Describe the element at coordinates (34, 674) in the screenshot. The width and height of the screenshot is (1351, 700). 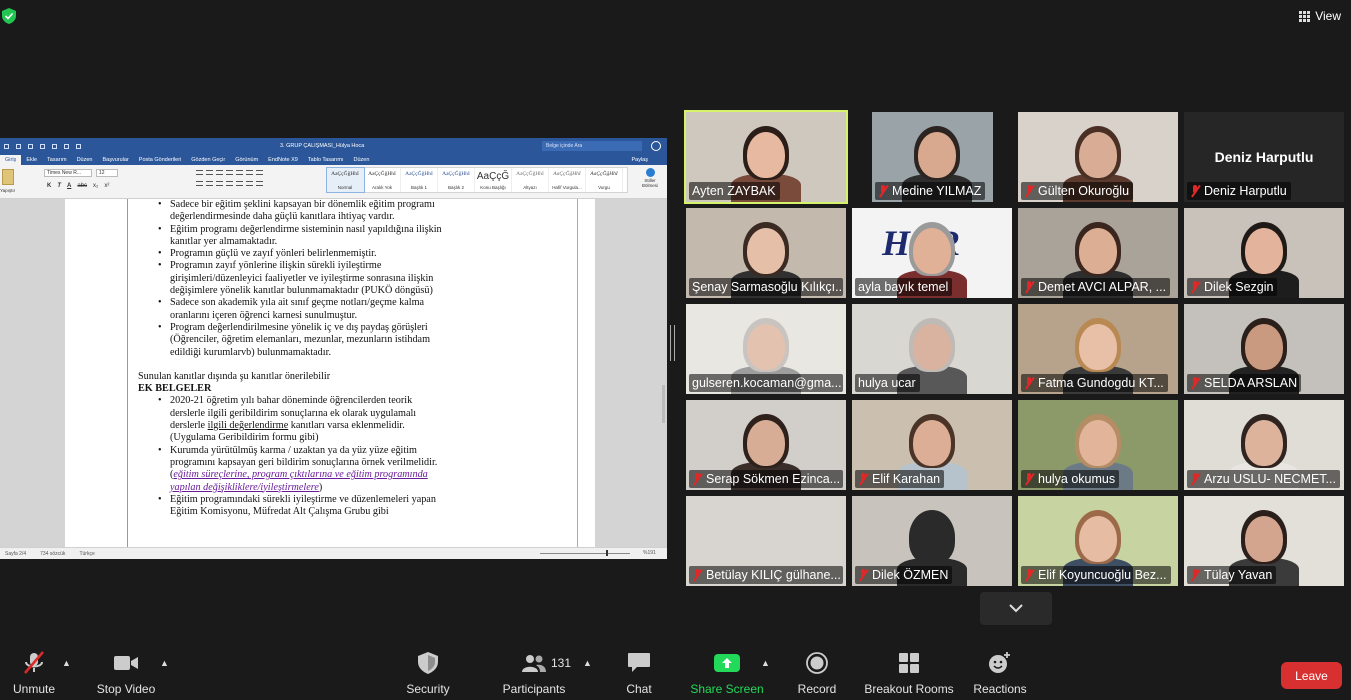
I see `unmute-button: Unmute` at that location.